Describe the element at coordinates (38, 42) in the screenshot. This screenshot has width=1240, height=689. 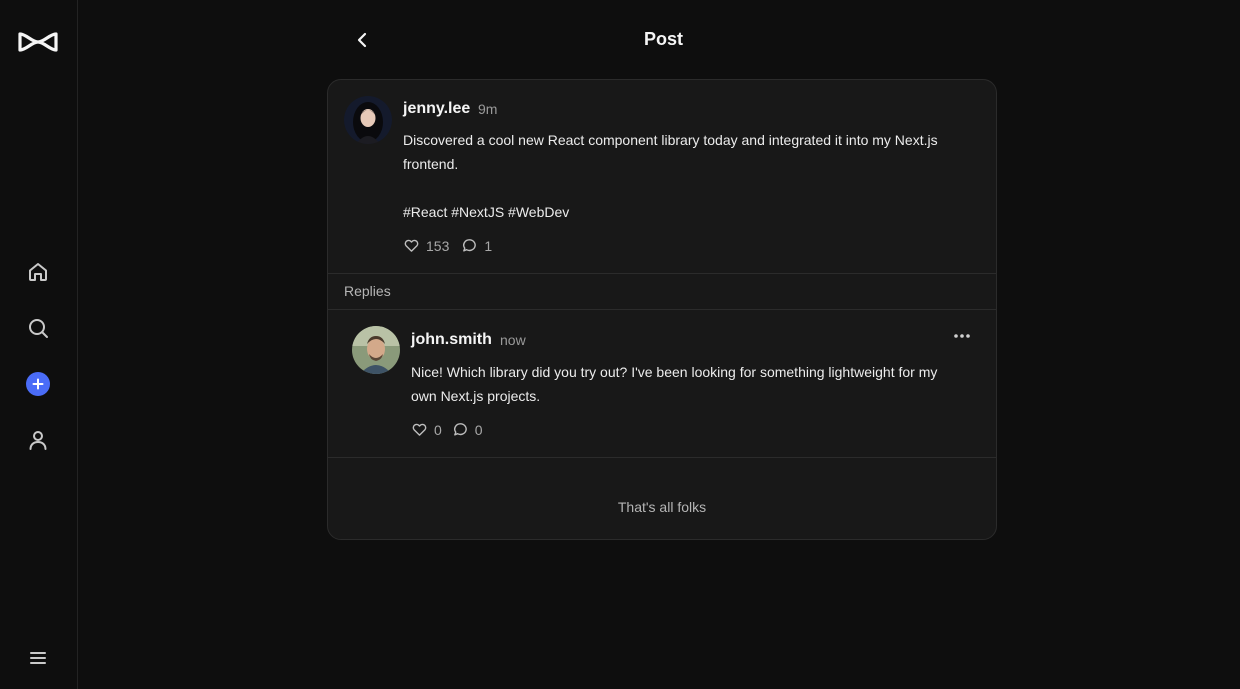
I see `infinity-logo-icon` at that location.